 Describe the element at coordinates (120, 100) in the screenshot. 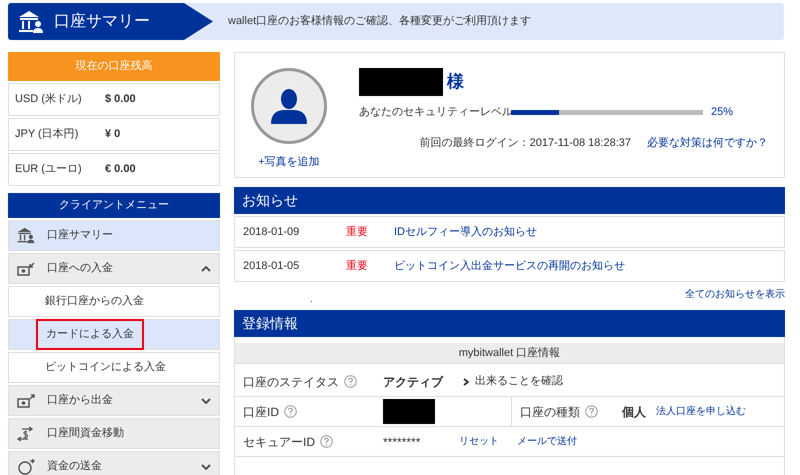

I see `balance-amount: $ 0.00` at that location.